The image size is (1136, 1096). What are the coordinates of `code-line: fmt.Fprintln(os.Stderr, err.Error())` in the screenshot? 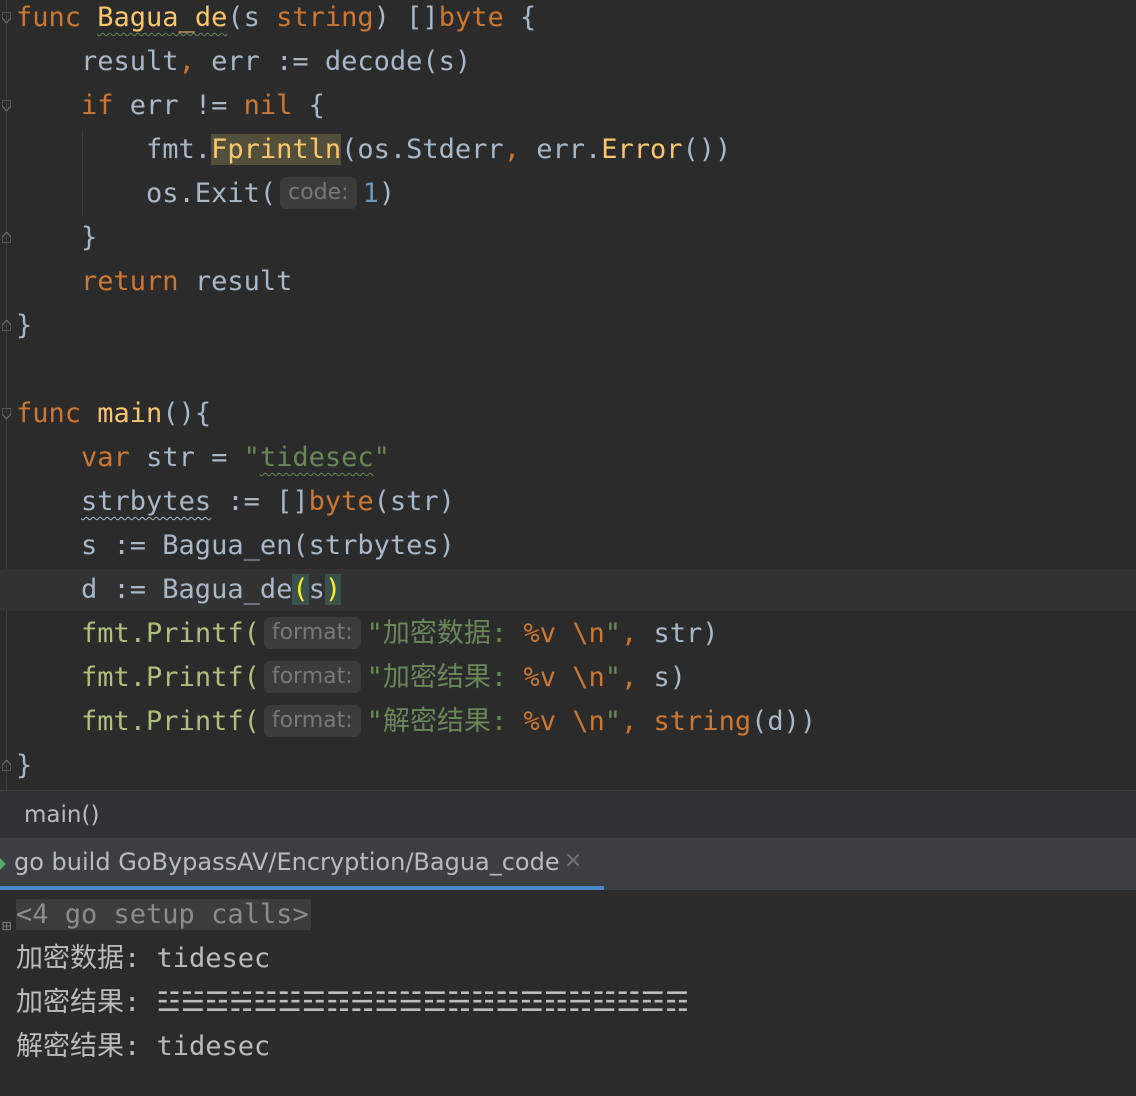 It's located at (373, 150).